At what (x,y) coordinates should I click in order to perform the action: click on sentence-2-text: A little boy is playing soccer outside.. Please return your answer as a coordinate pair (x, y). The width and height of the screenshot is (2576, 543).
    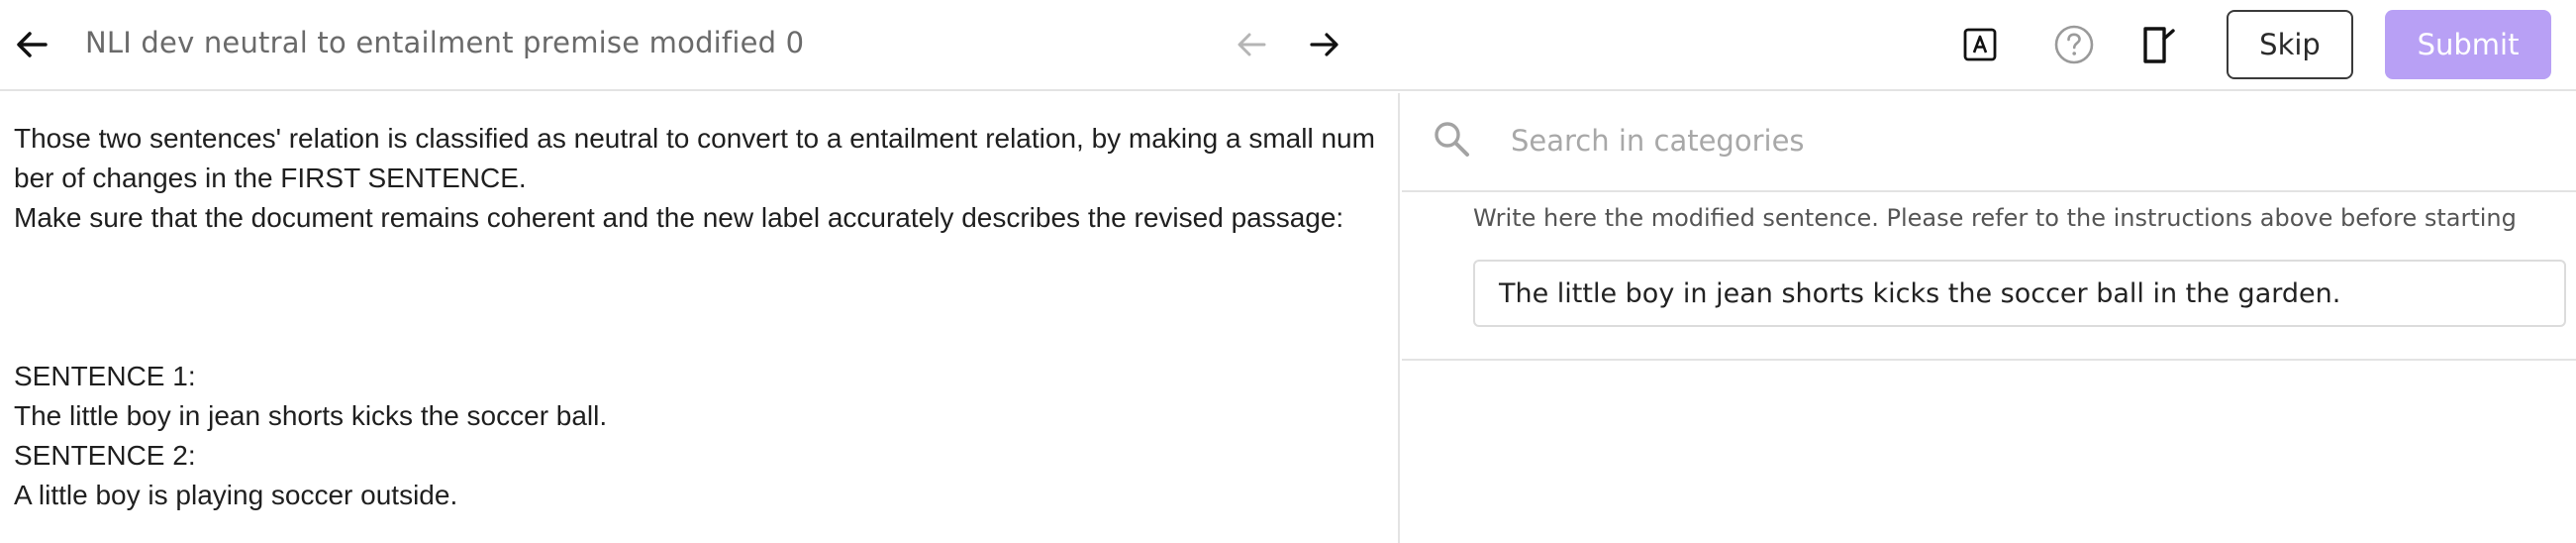
    Looking at the image, I should click on (236, 495).